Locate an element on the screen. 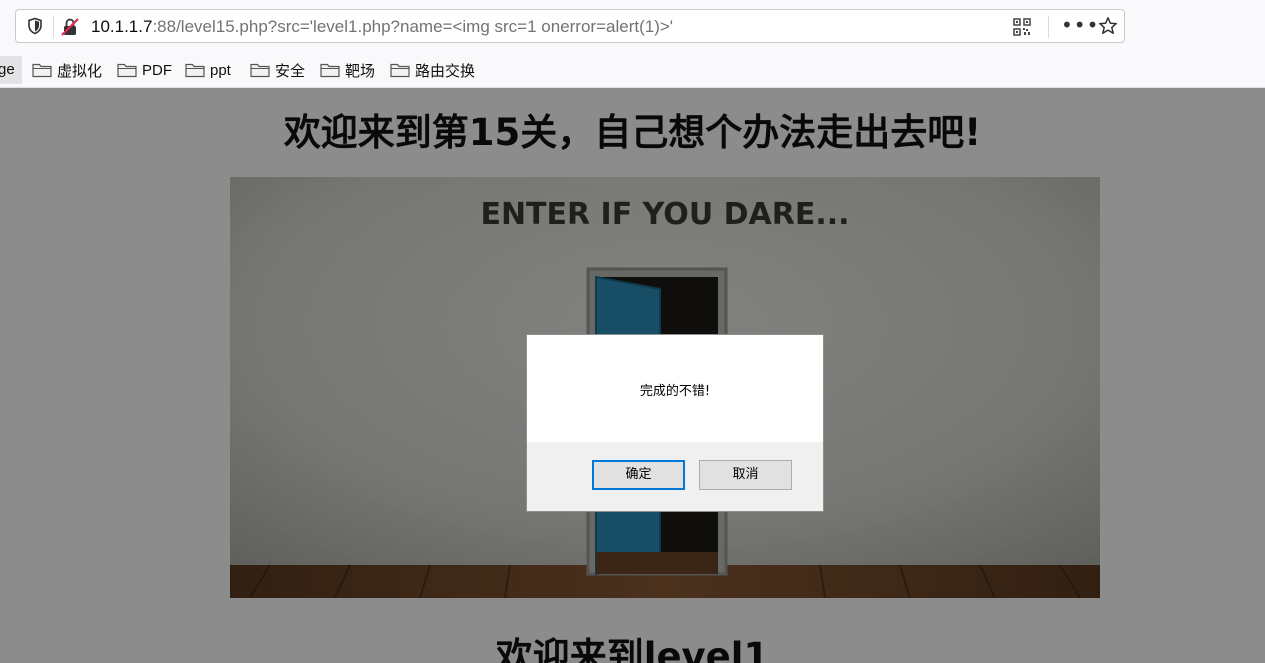 This screenshot has height=663, width=1265. dialog-body: 完成的不错! is located at coordinates (675, 388).